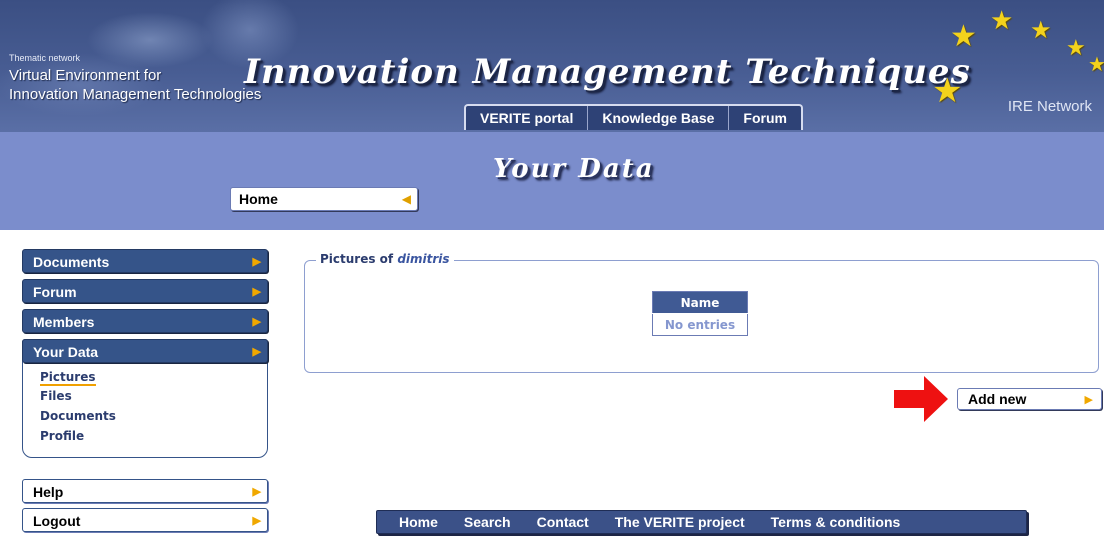 The width and height of the screenshot is (1104, 540). I want to click on footer-link-search: Search, so click(487, 522).